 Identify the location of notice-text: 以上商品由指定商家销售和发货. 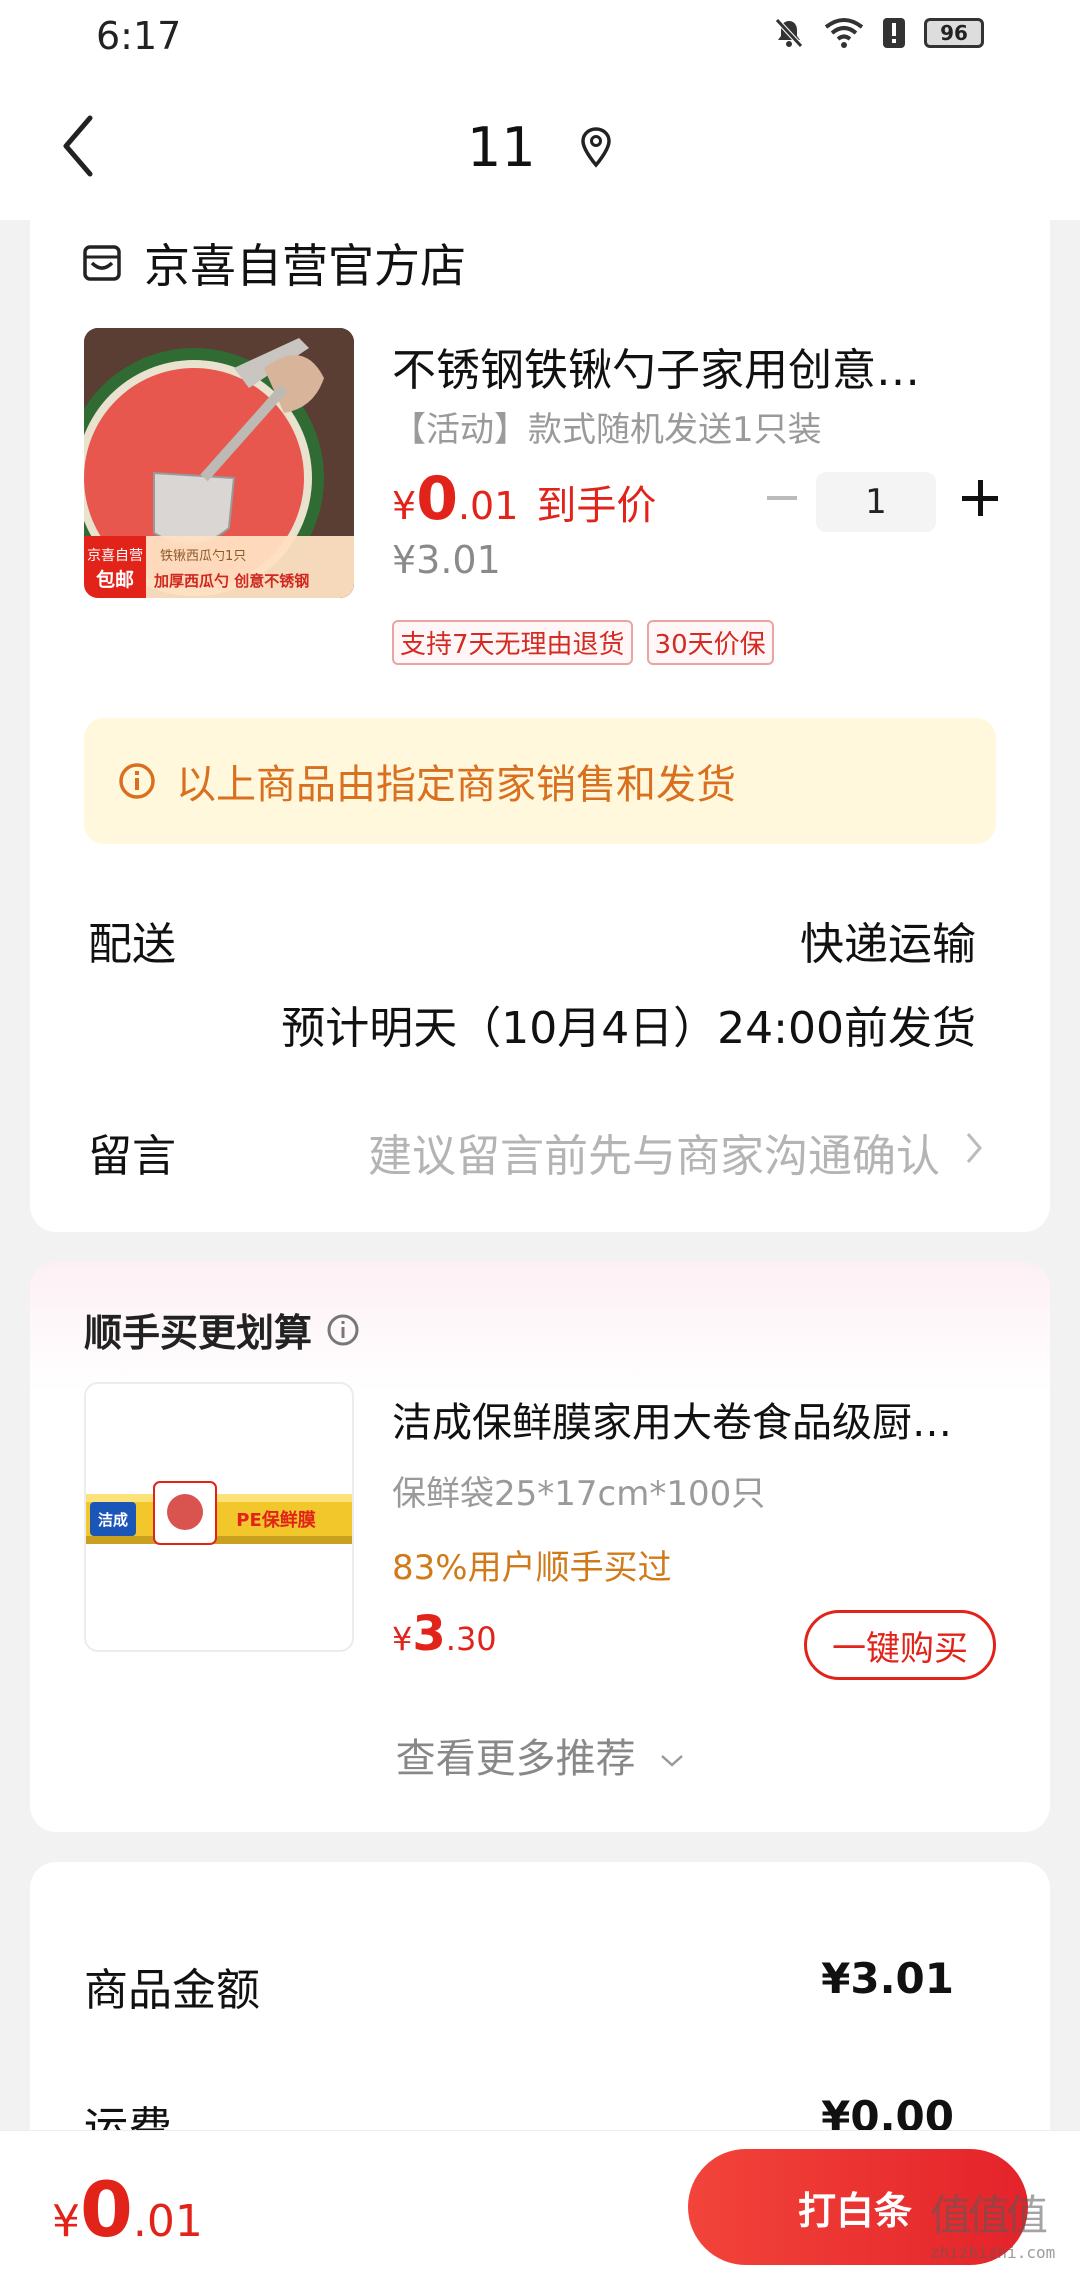
(456, 785).